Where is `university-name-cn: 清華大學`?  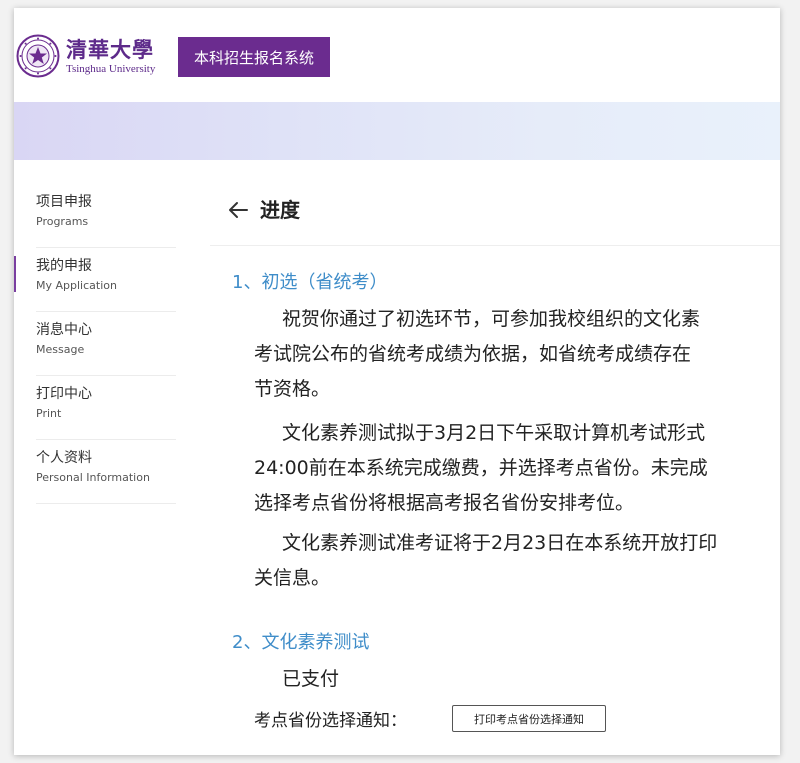
university-name-cn: 清華大學 is located at coordinates (110, 49).